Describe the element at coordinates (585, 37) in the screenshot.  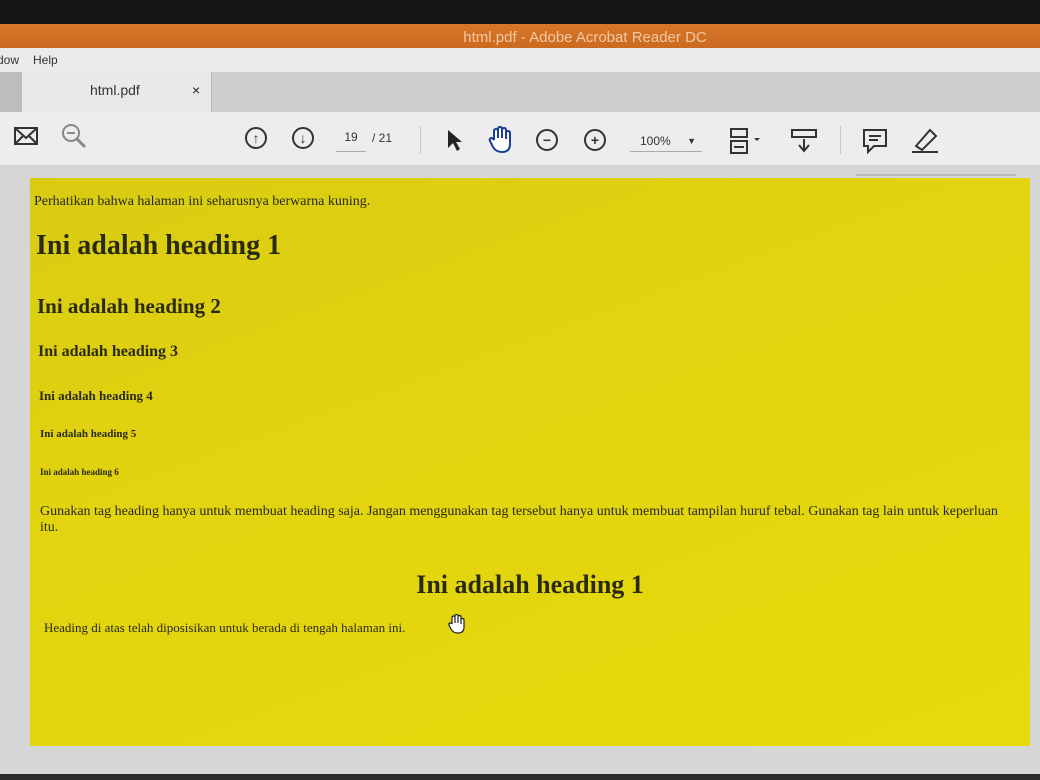
I see `window-title: html.pdf - Adobe Acrobat Reader DC` at that location.